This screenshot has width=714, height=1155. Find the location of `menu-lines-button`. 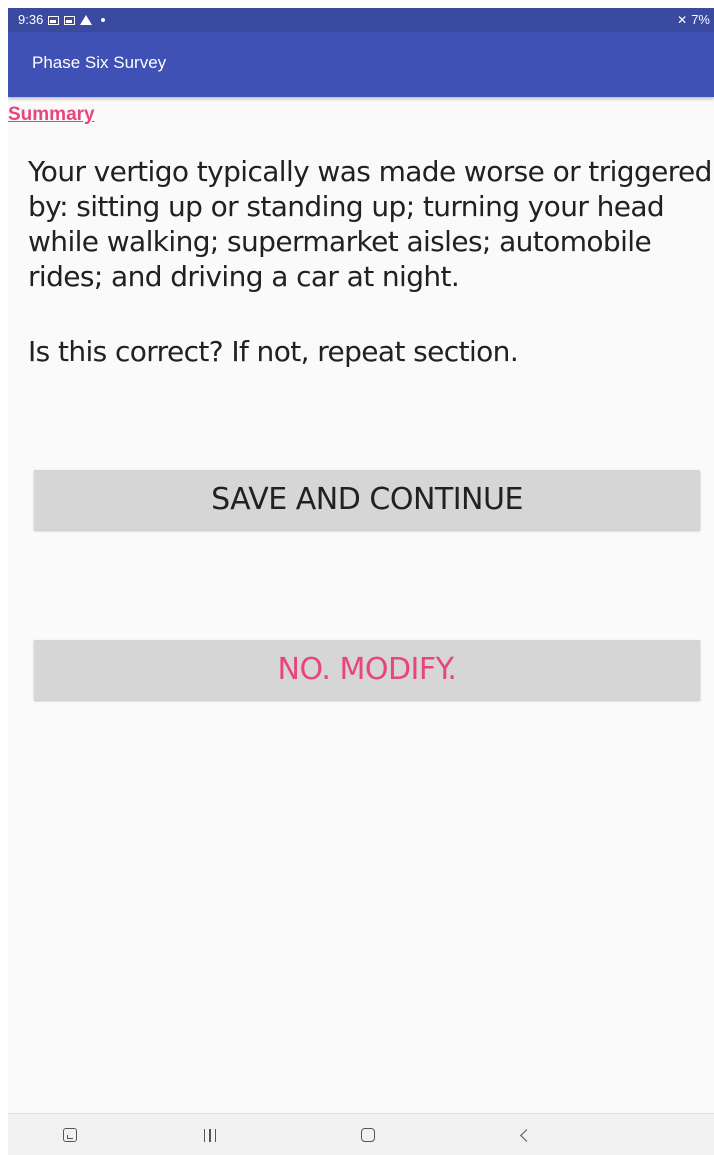

menu-lines-button is located at coordinates (210, 1134).